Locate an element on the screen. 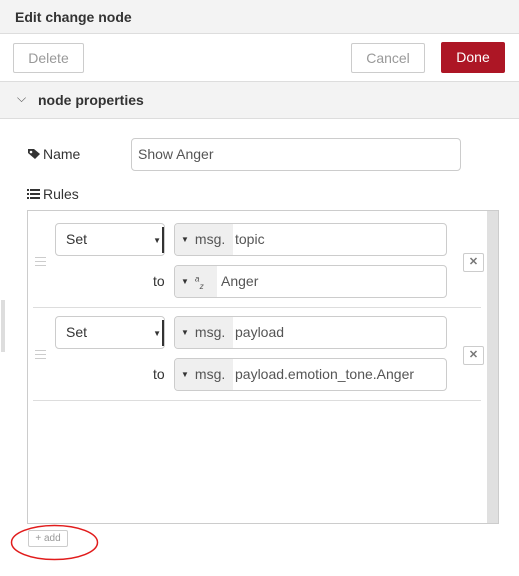 The height and width of the screenshot is (576, 519). source-type-label: msg. is located at coordinates (210, 374).